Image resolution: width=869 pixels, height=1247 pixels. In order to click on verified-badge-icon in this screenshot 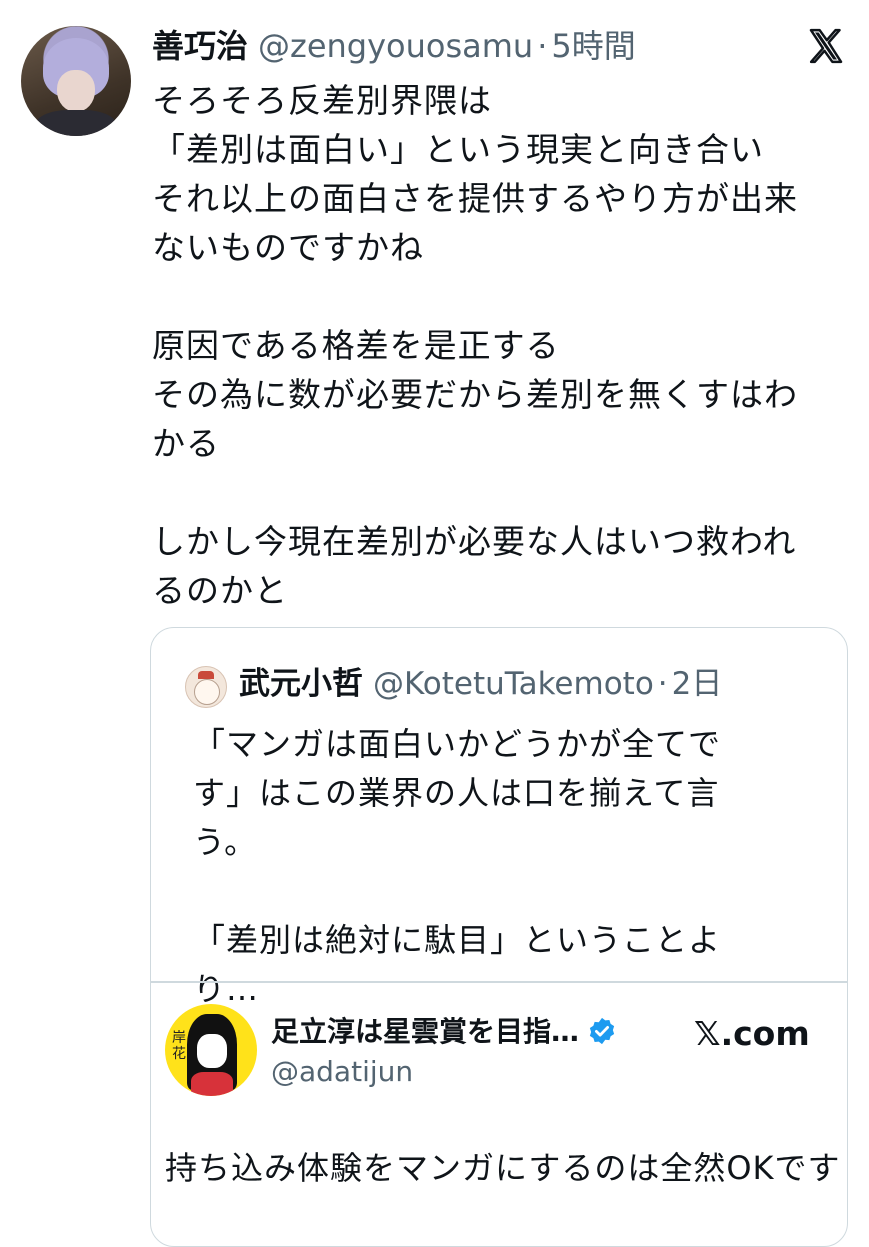, I will do `click(602, 1031)`.